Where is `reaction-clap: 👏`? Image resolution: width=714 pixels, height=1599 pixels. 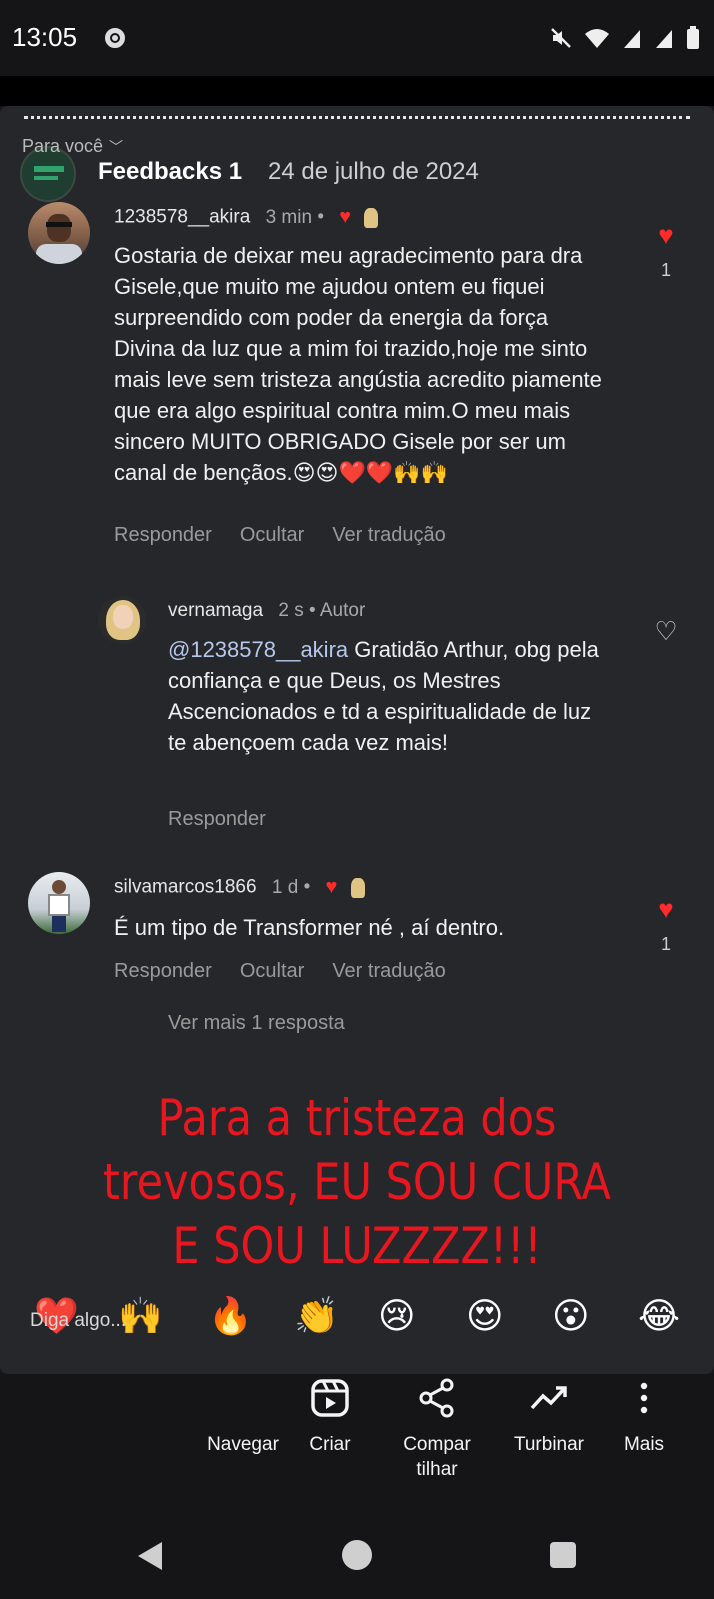
reaction-clap: 👏 is located at coordinates (316, 1316).